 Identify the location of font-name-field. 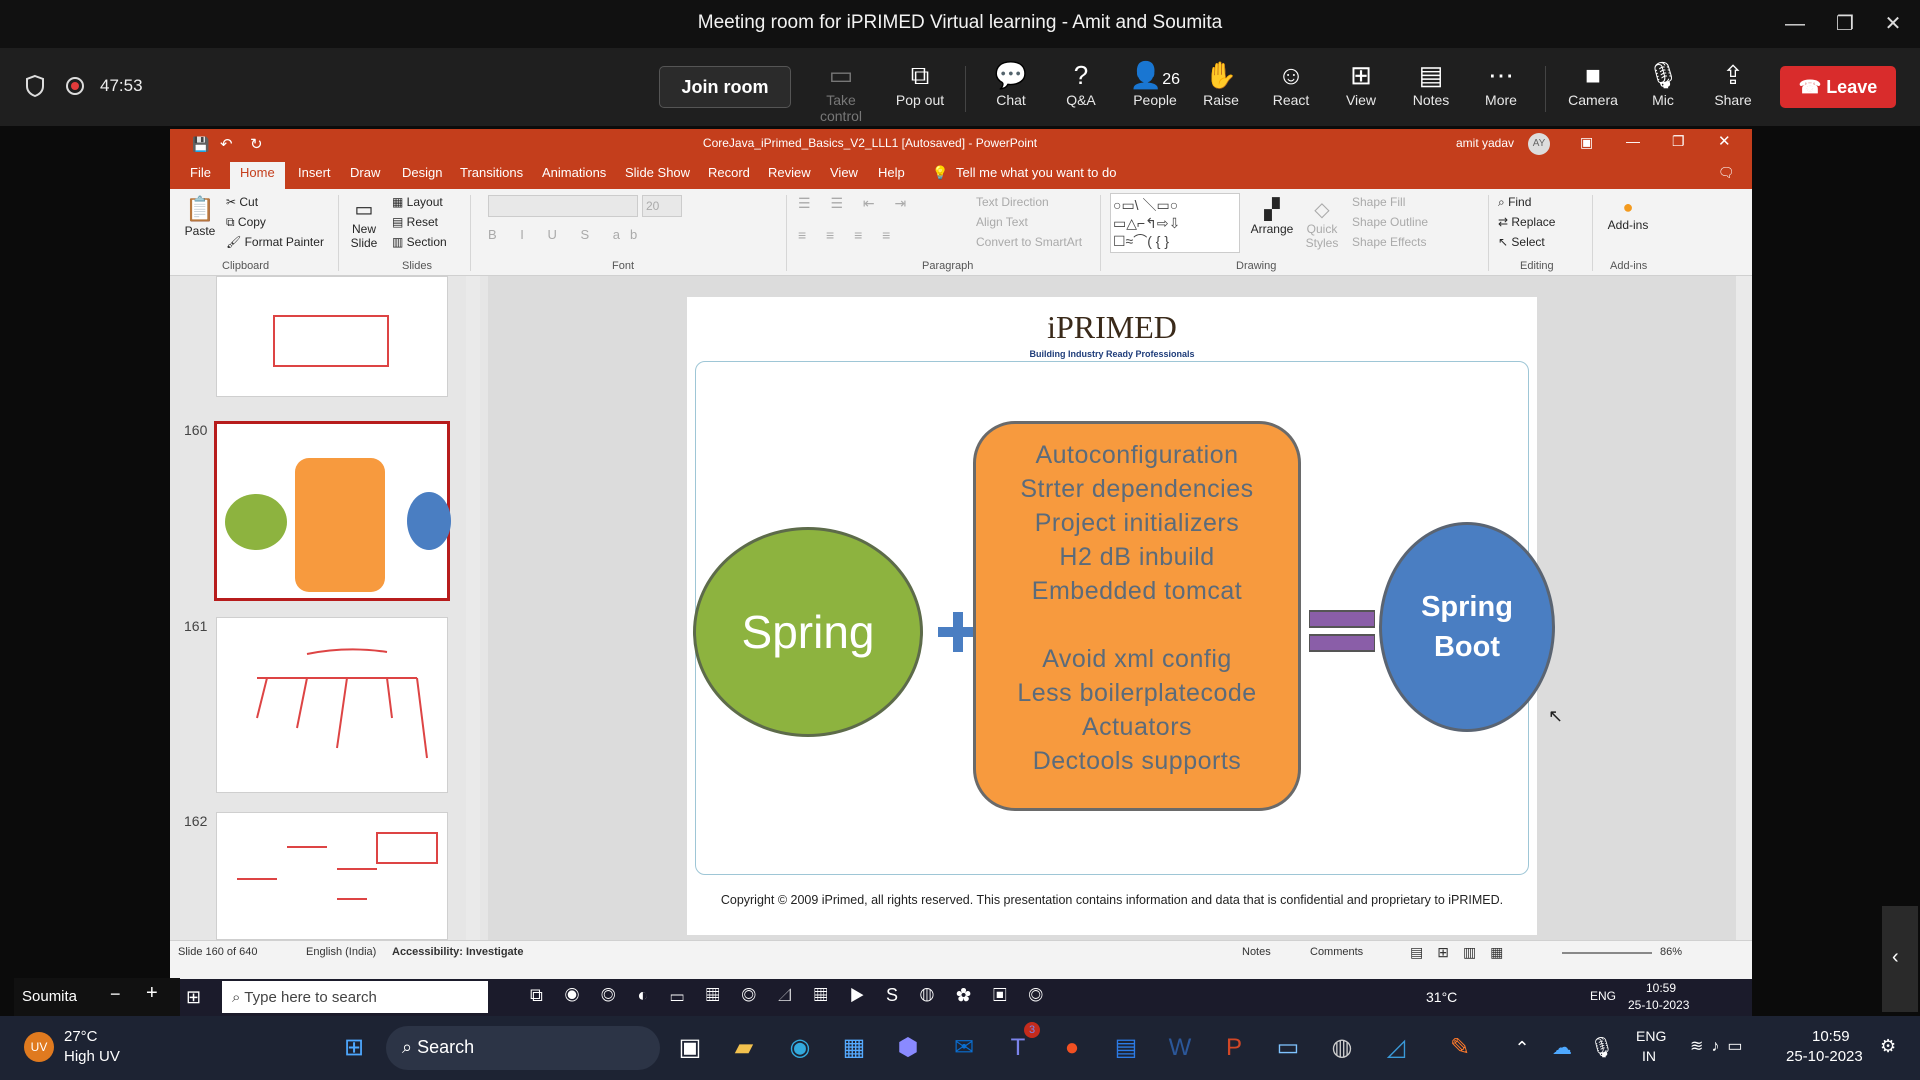
(563, 206).